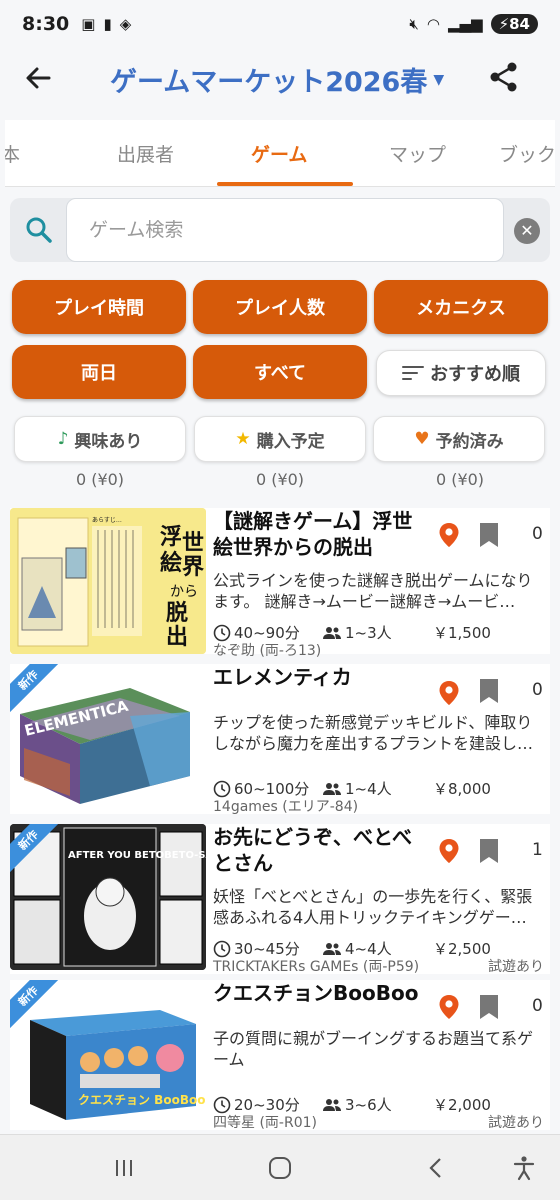 The height and width of the screenshot is (1200, 560). I want to click on home-icon, so click(280, 1168).